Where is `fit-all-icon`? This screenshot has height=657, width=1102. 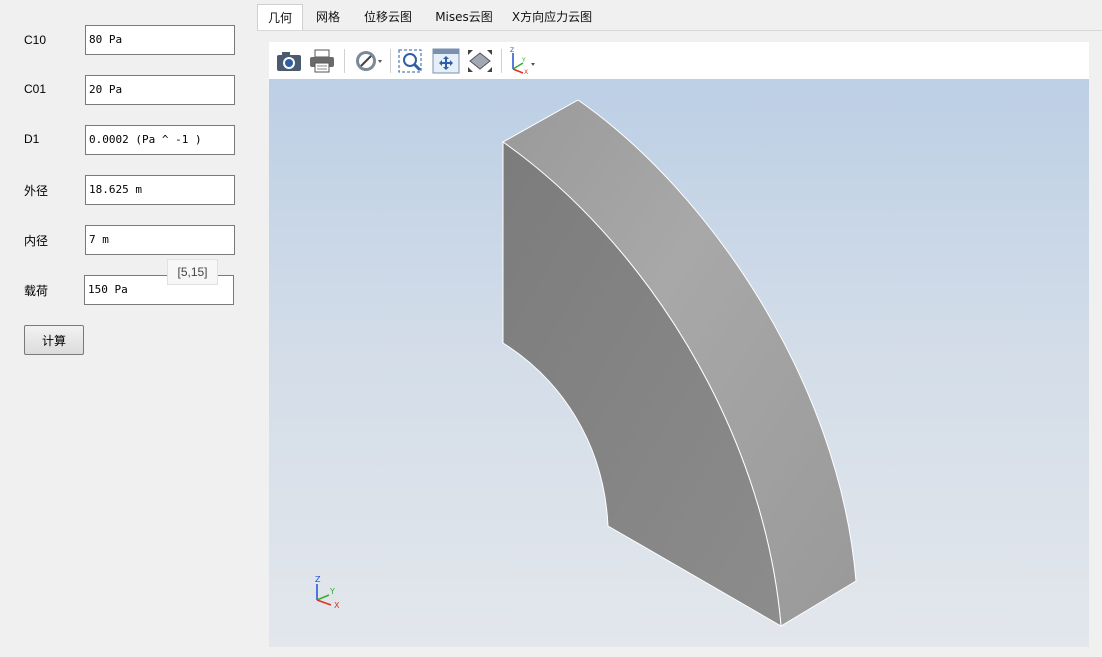
fit-all-icon is located at coordinates (480, 61).